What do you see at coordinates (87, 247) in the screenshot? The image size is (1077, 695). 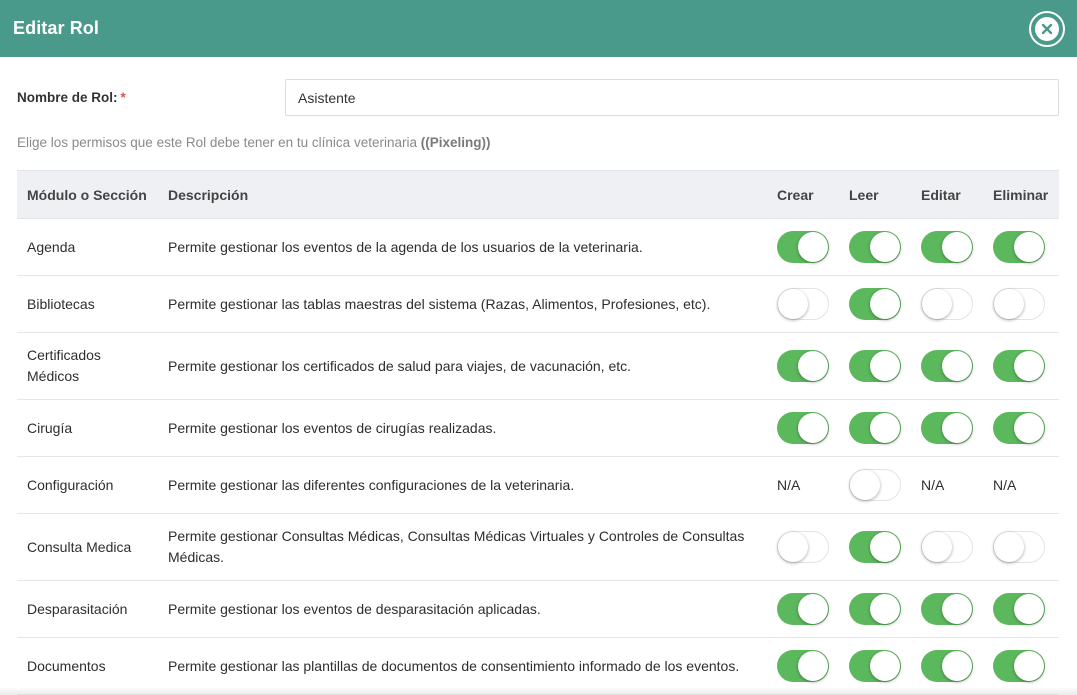 I see `module-name: Agenda` at bounding box center [87, 247].